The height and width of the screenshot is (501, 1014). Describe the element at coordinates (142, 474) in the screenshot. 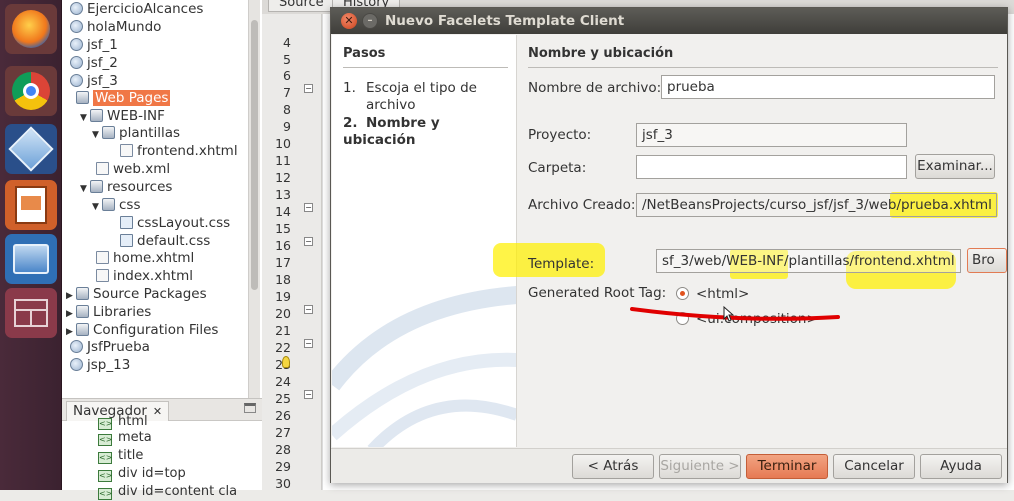

I see `navigator-item: <> div id=top` at that location.